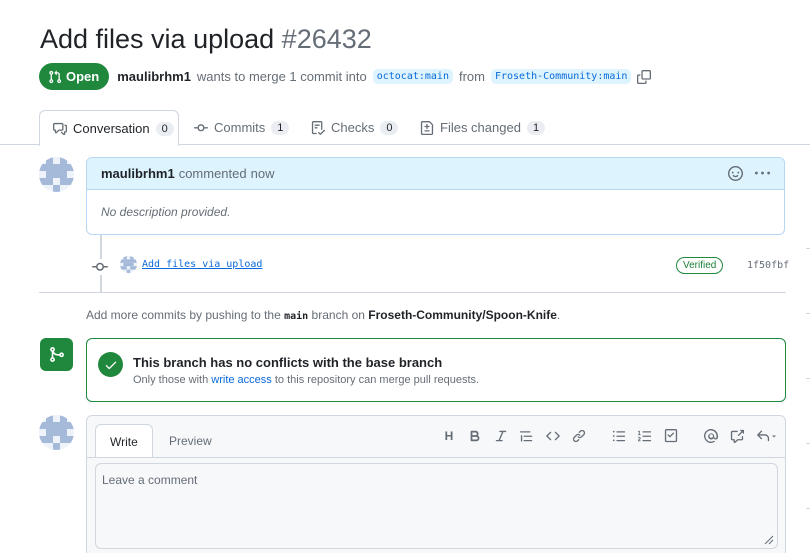 The width and height of the screenshot is (810, 553). What do you see at coordinates (536, 127) in the screenshot?
I see `tab-files-changed-count: 1` at bounding box center [536, 127].